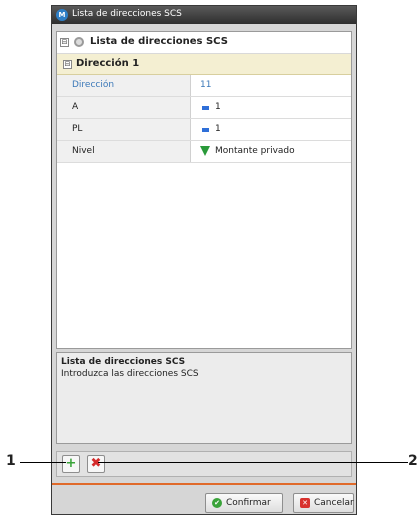 This screenshot has width=419, height=518. What do you see at coordinates (79, 42) in the screenshot?
I see `gear-icon` at bounding box center [79, 42].